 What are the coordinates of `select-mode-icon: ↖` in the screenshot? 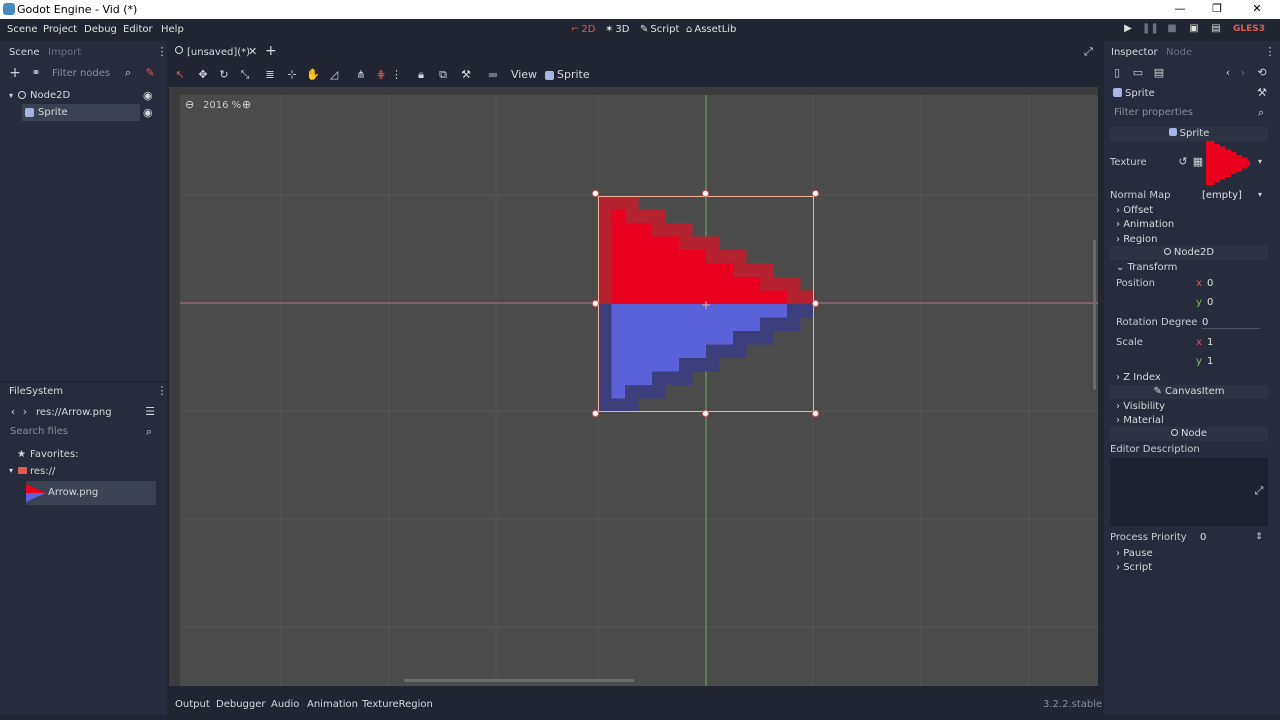 It's located at (180, 75).